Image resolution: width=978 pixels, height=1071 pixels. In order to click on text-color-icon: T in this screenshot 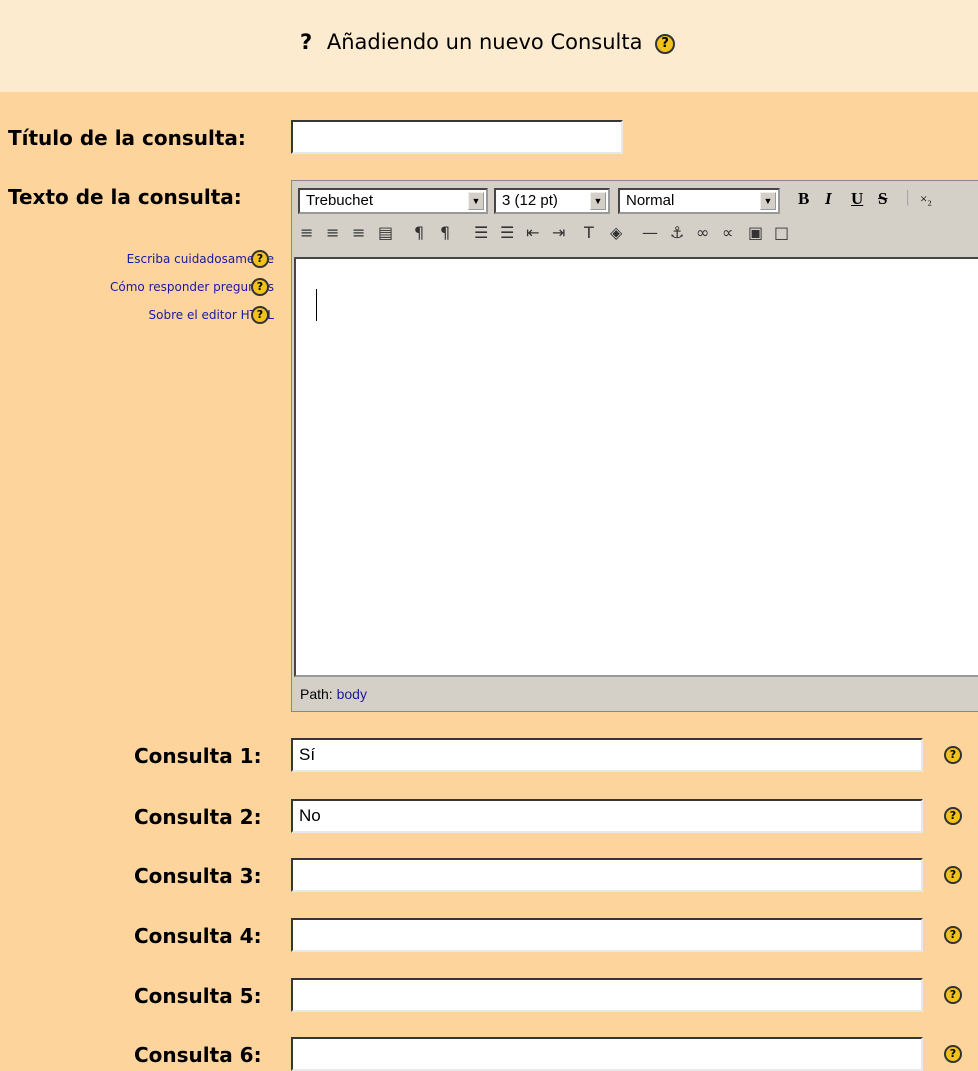, I will do `click(589, 232)`.